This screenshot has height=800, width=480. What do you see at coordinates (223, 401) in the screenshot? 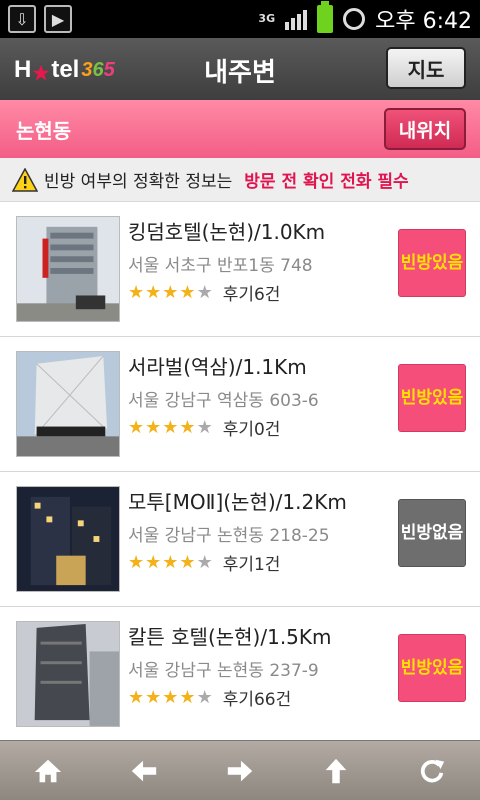
I see `hotel-address: 서울 강남구 역삼동 603-6` at bounding box center [223, 401].